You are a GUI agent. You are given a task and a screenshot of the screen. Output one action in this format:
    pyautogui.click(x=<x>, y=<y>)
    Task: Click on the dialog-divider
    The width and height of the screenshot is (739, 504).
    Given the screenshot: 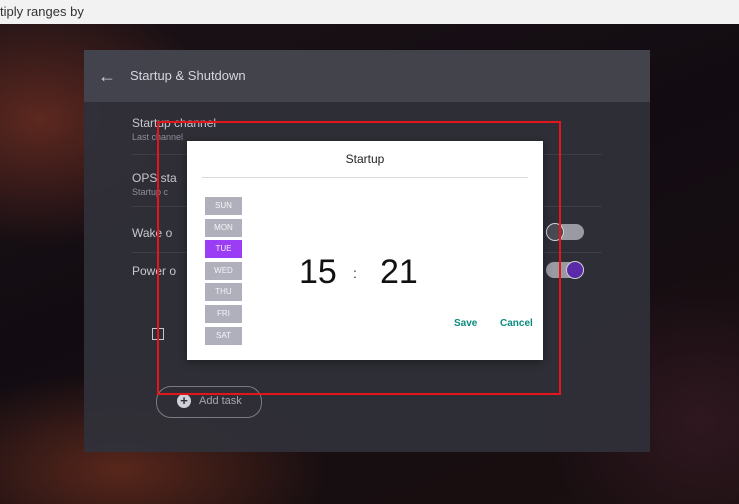 What is the action you would take?
    pyautogui.click(x=365, y=177)
    